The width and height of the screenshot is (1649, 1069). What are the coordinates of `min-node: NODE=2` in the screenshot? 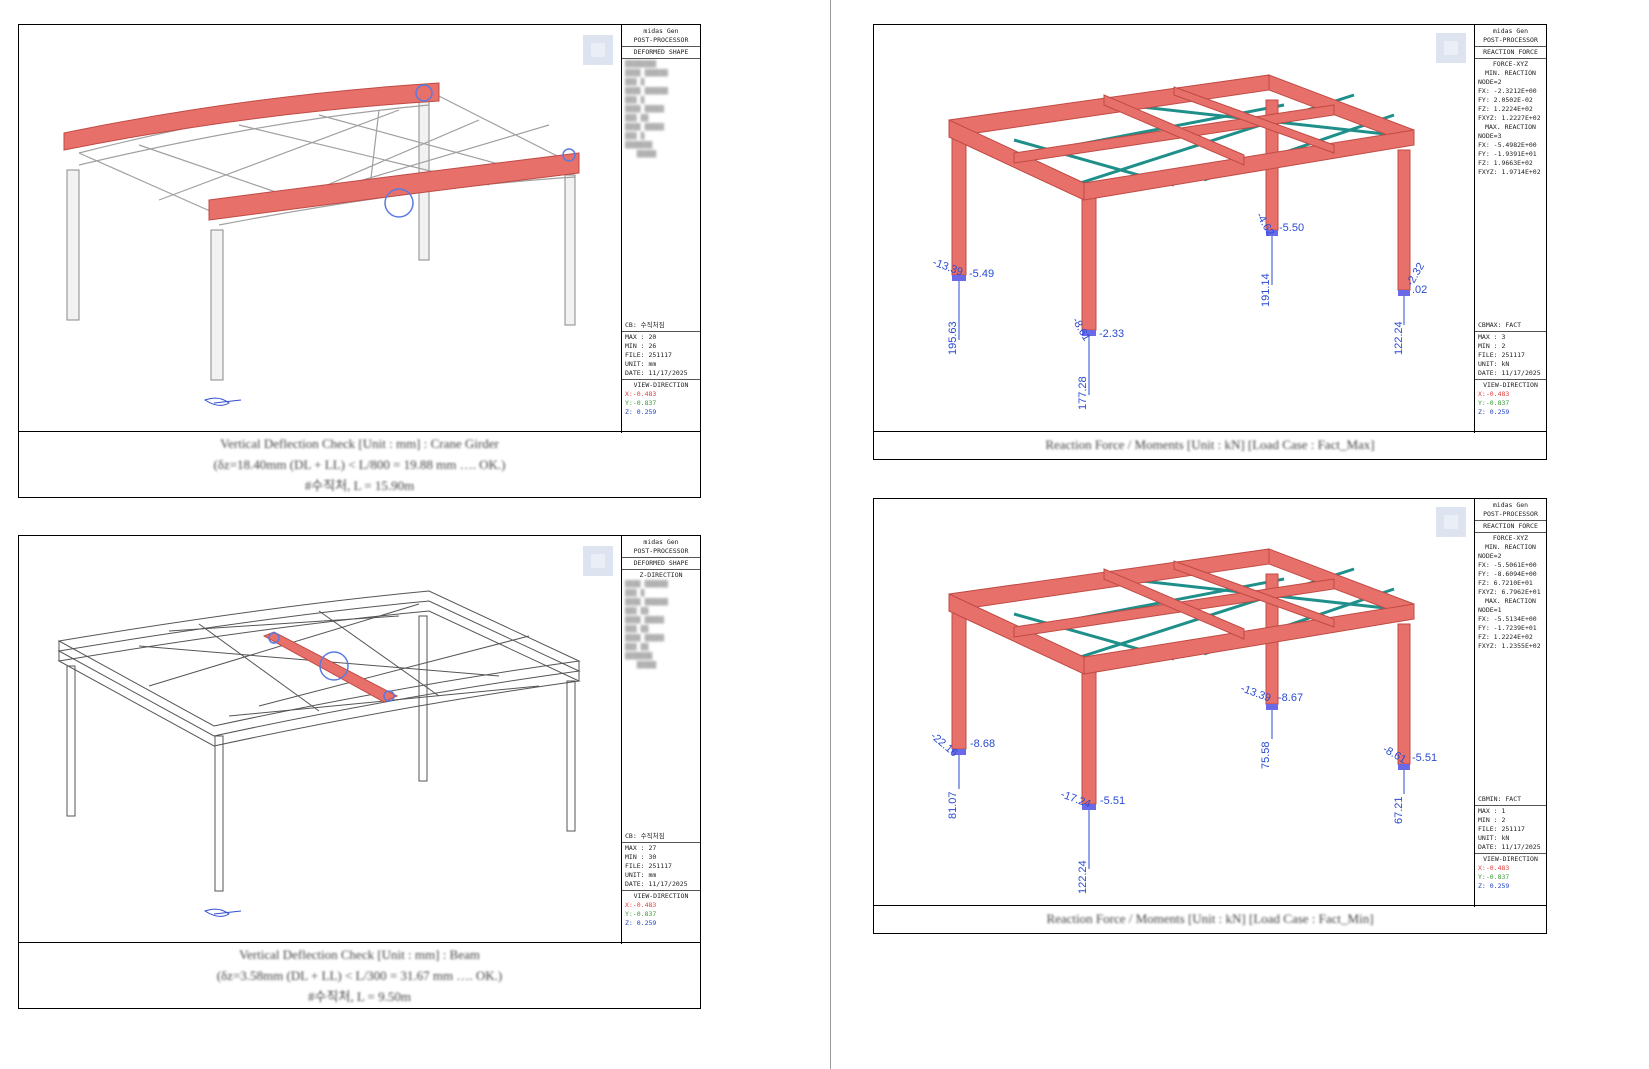 It's located at (1490, 82).